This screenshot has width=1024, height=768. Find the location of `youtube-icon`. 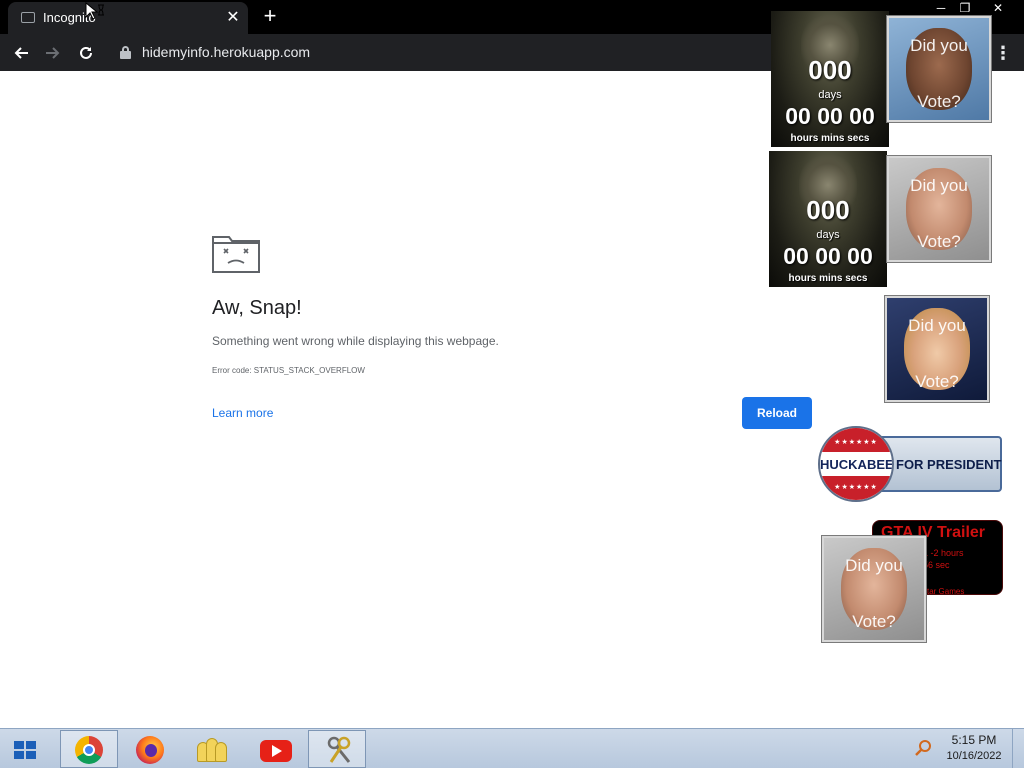

youtube-icon is located at coordinates (276, 751).